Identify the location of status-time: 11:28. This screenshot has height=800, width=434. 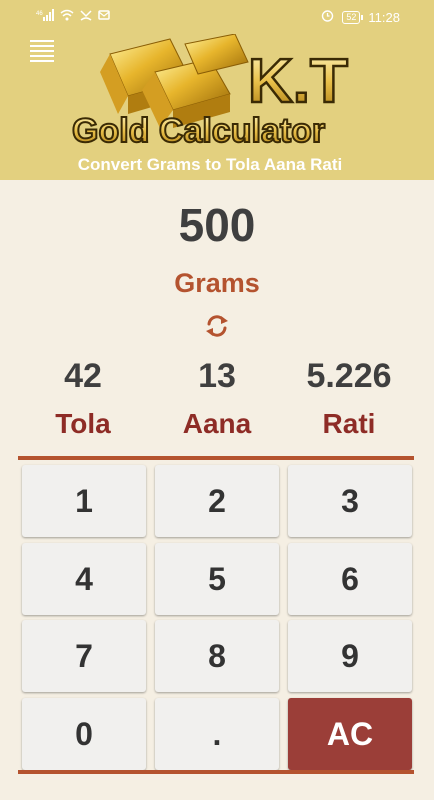
(384, 17).